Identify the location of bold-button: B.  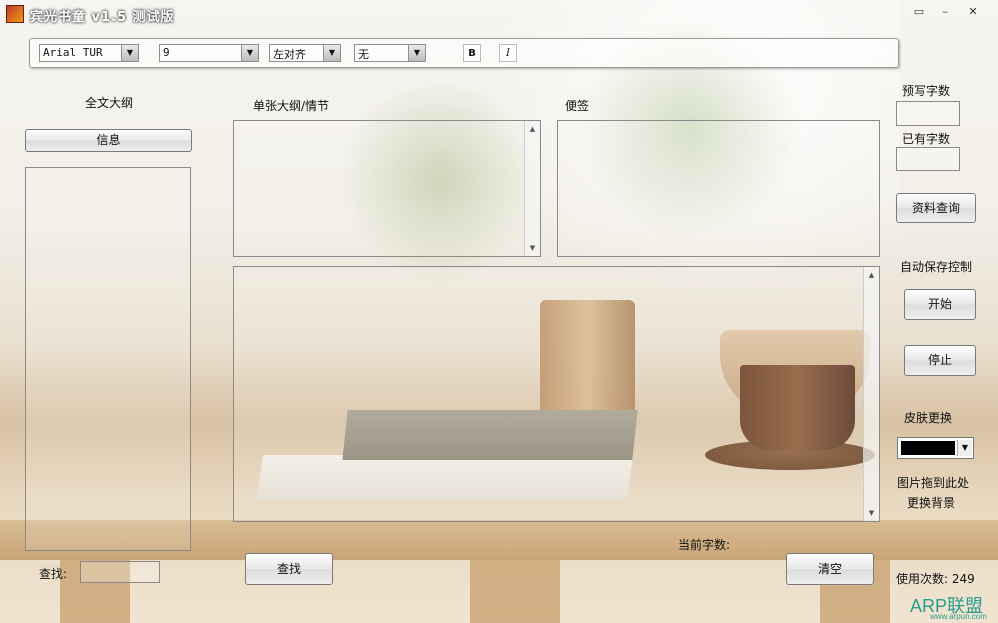
(472, 53).